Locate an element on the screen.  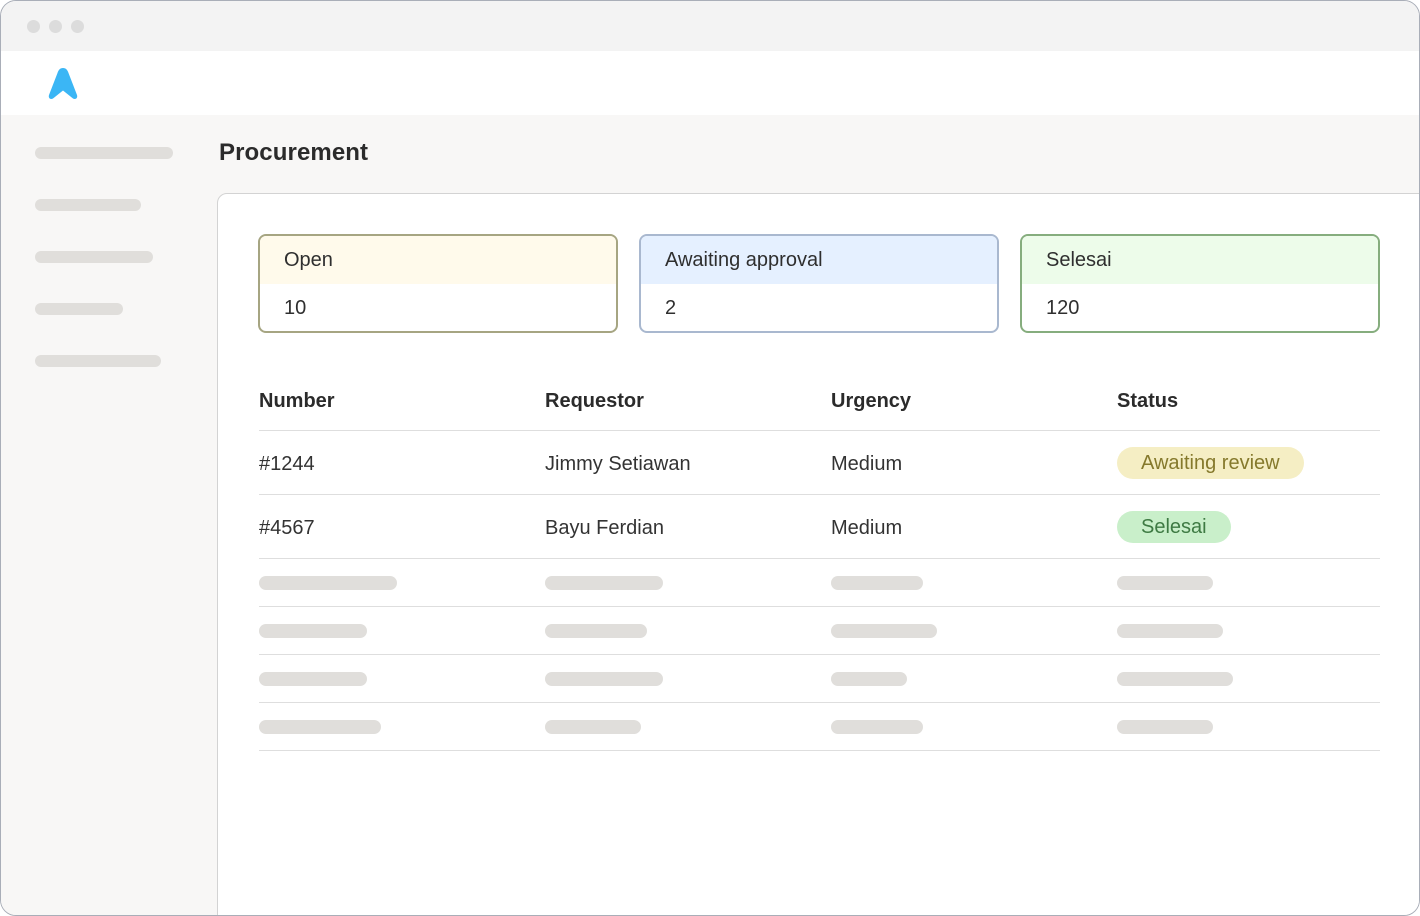
status-badge: Selesai is located at coordinates (1174, 527).